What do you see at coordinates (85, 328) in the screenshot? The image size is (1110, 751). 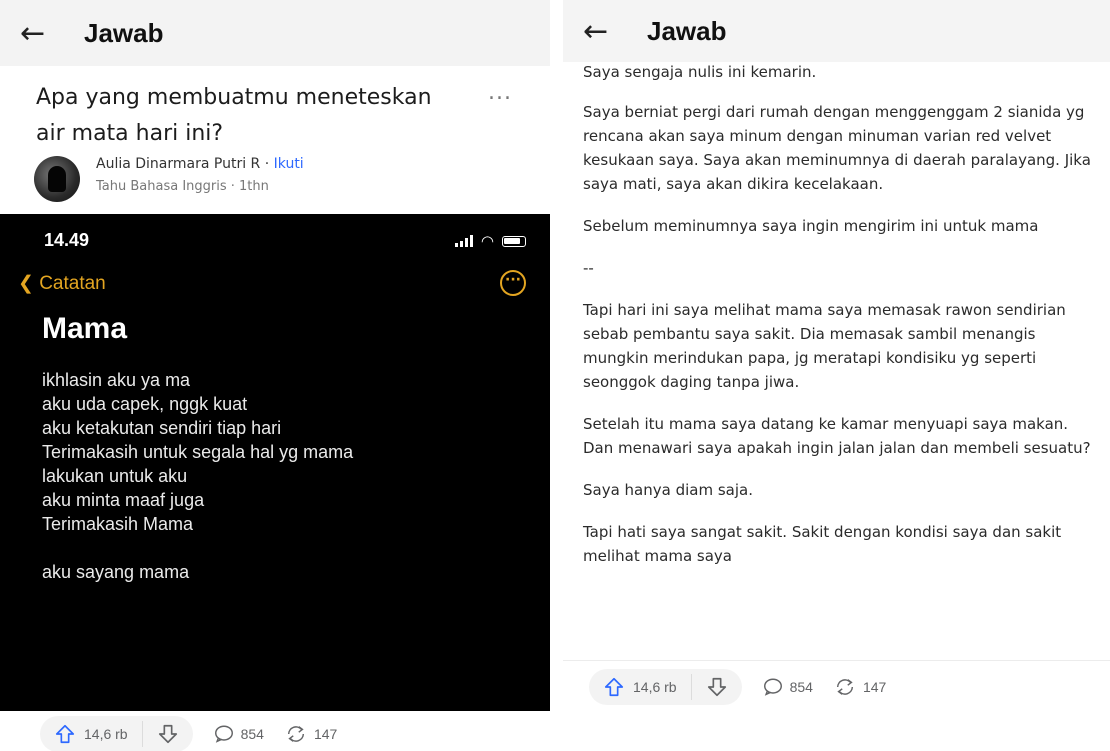 I see `note-title: Mama` at bounding box center [85, 328].